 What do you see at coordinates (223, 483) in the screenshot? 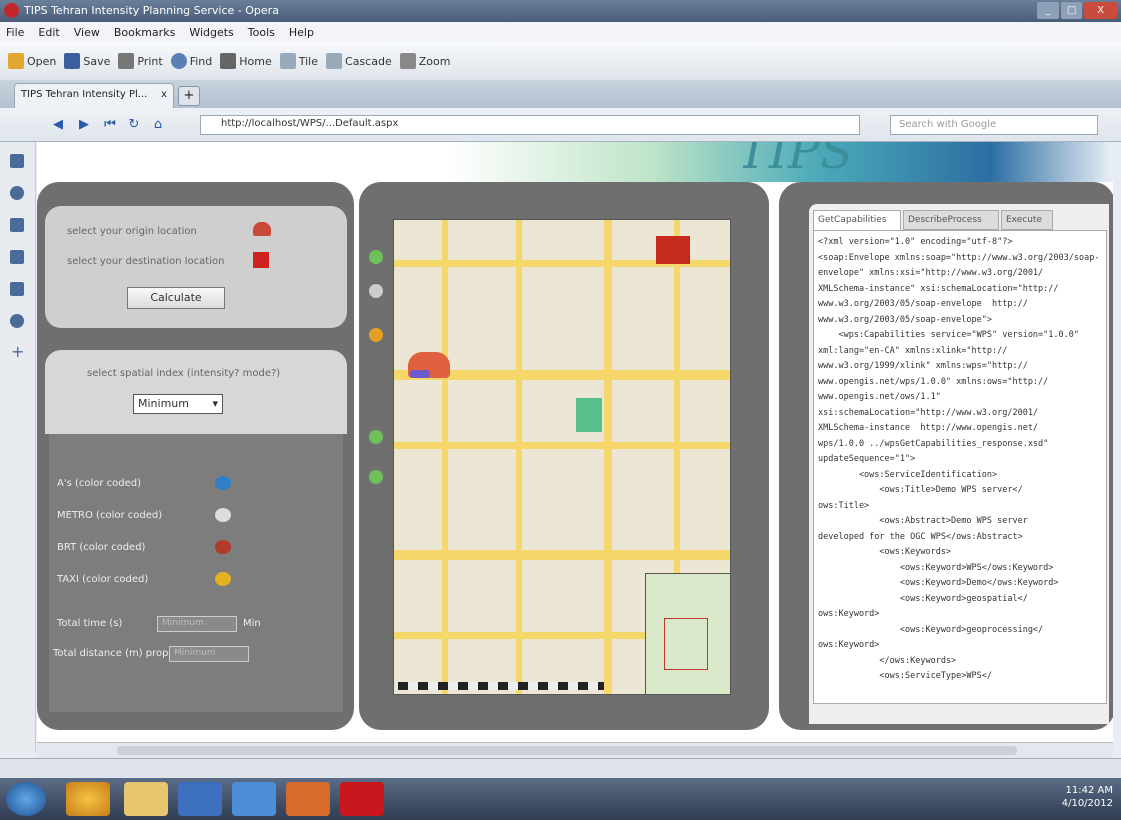
I see `bus-legend-icon` at bounding box center [223, 483].